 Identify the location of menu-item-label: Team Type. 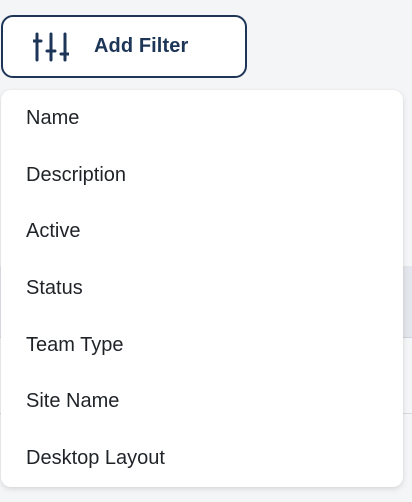
(75, 344).